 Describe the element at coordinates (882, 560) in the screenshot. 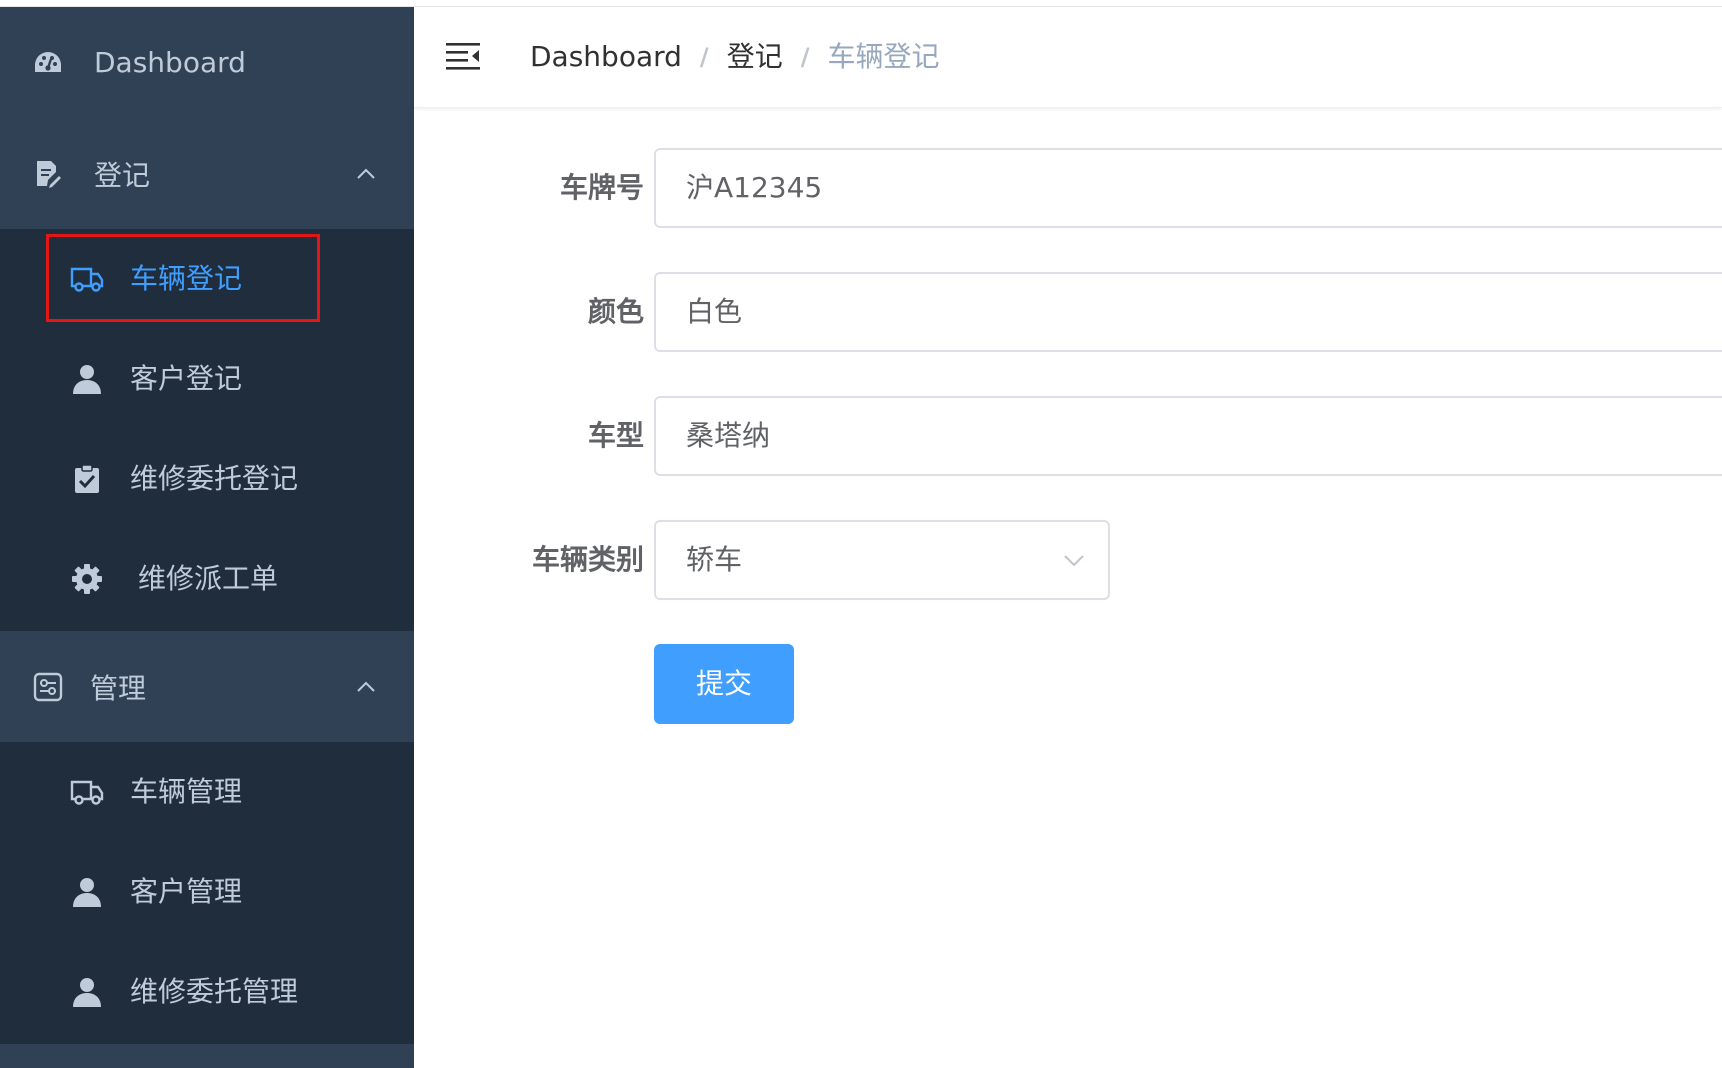

I see `category-select: 轿车` at that location.